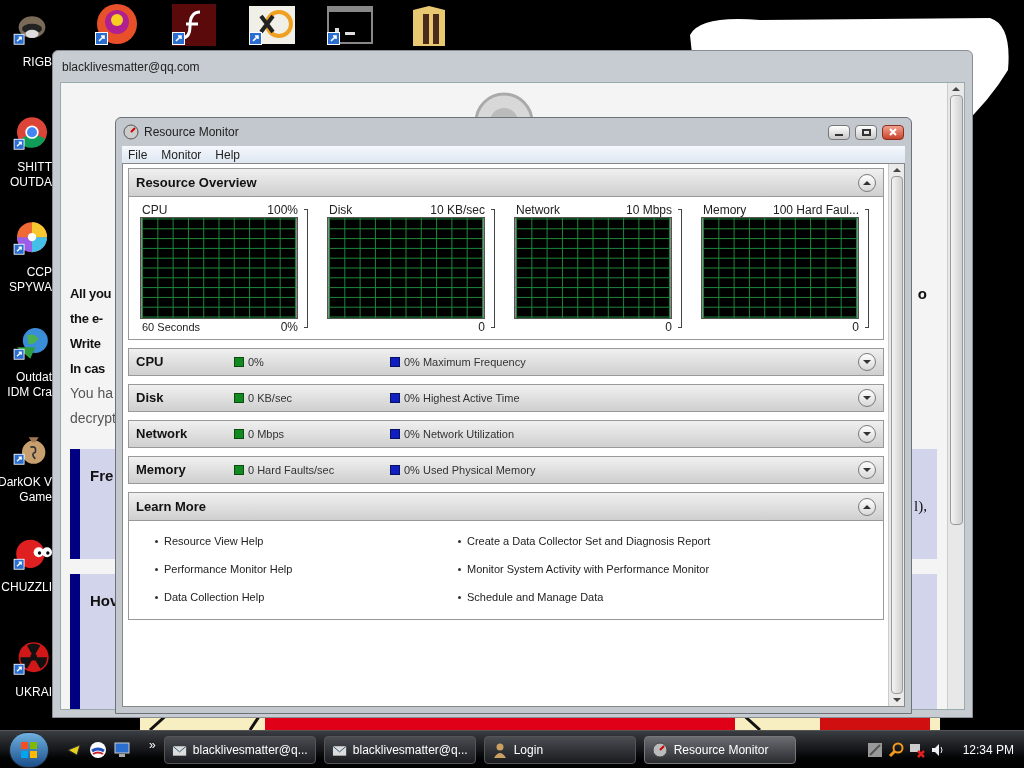 This screenshot has width=1024, height=768. I want to click on section-header: Disk 0 KB/sec 0% Highest Active Time, so click(506, 398).